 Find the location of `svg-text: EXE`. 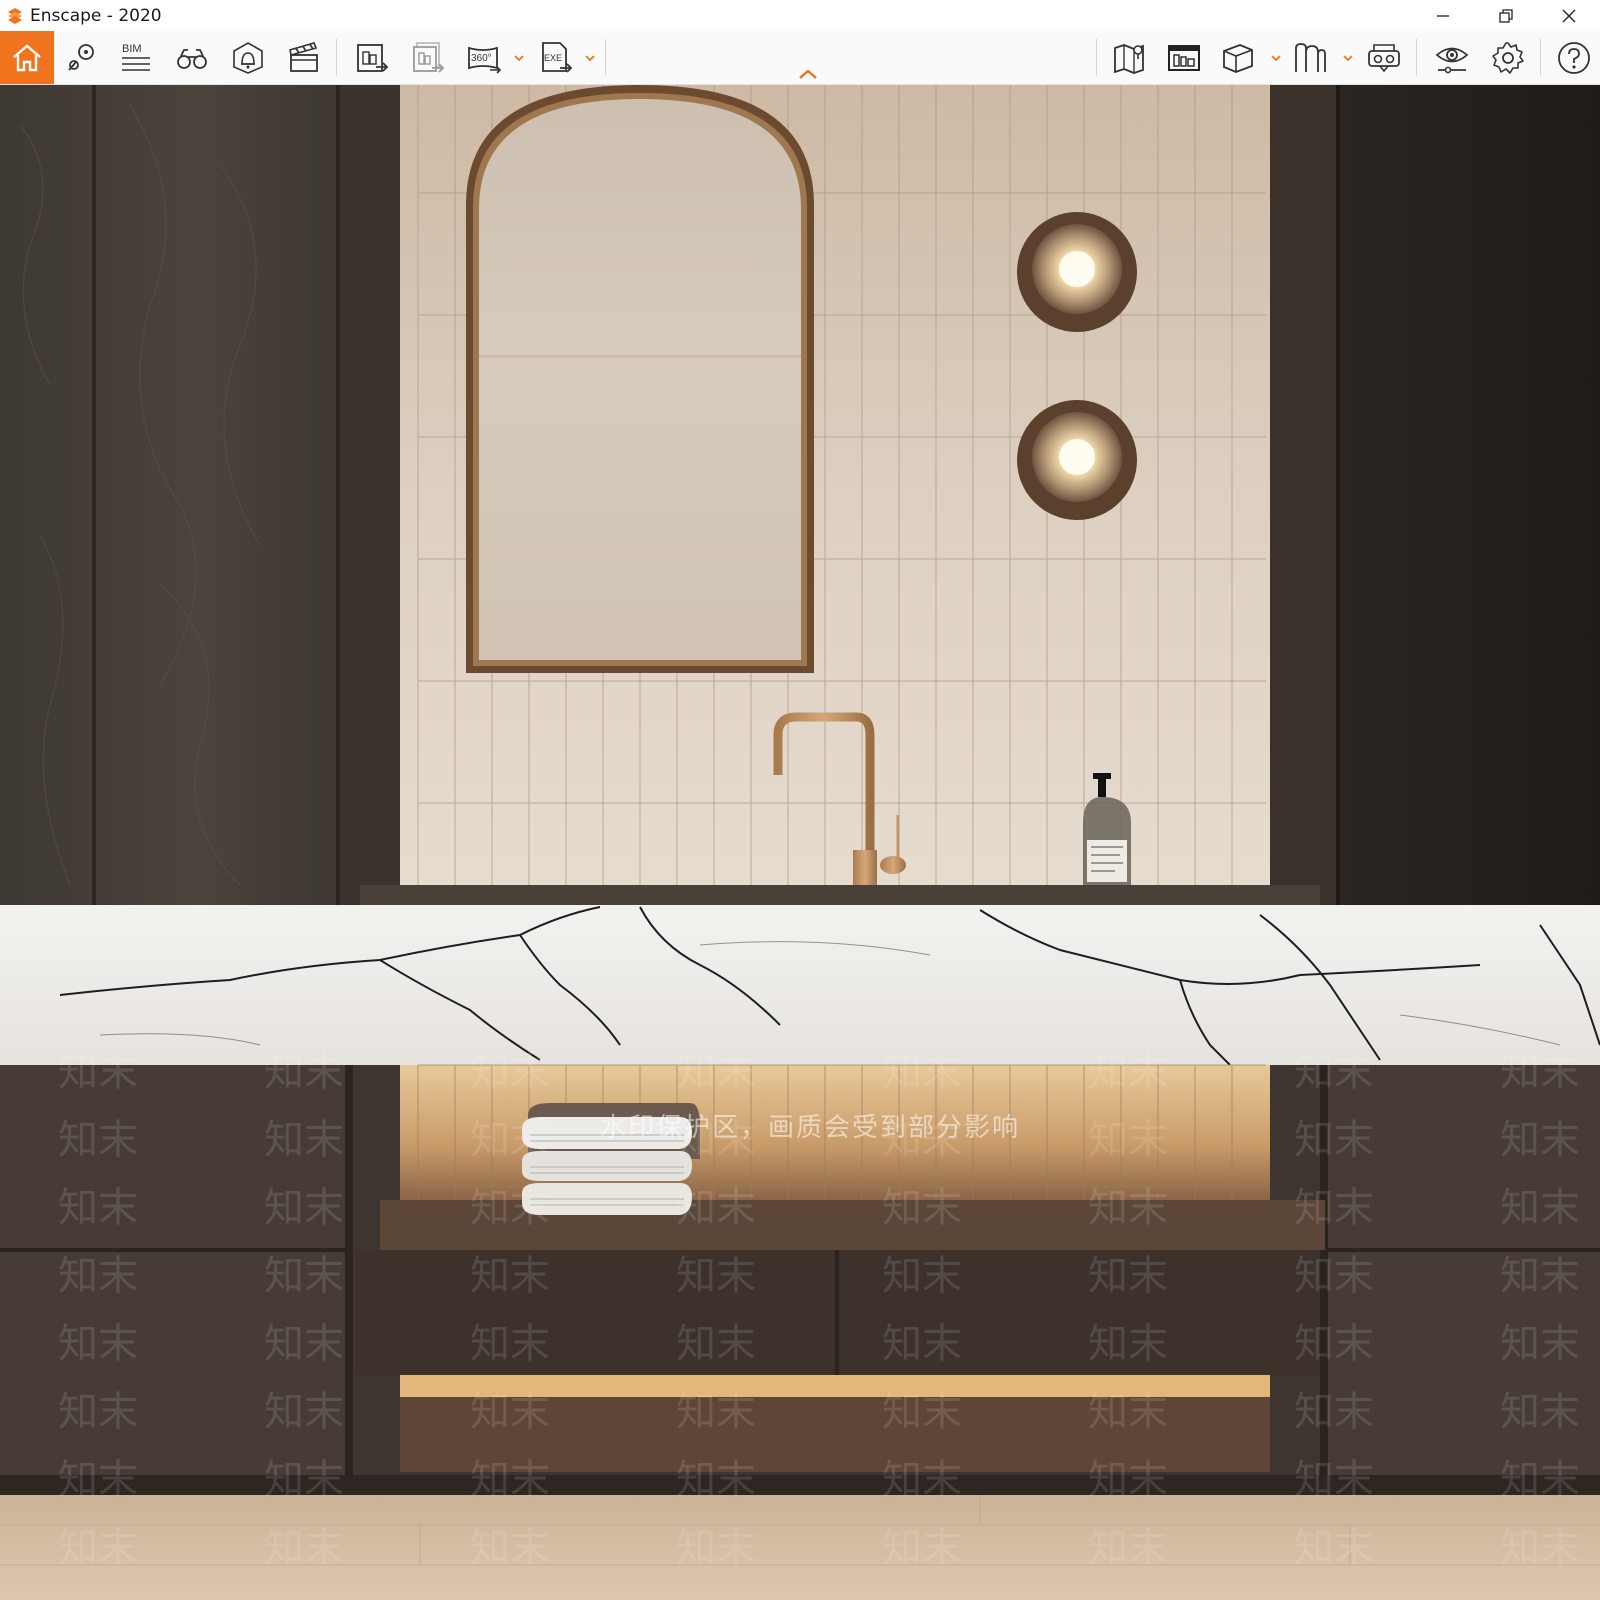

svg-text: EXE is located at coordinates (553, 58).